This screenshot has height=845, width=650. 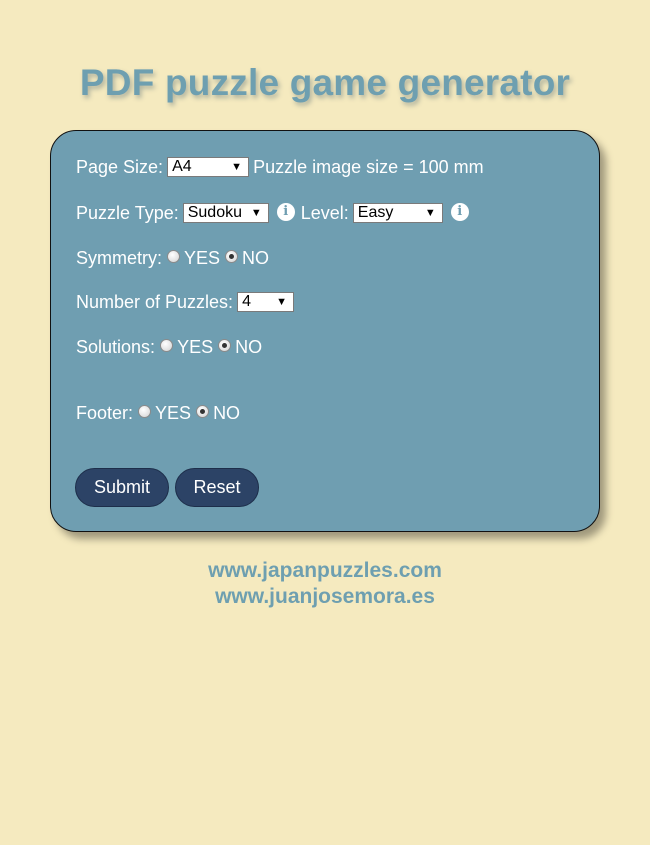 What do you see at coordinates (249, 346) in the screenshot?
I see `solutions-no-label: NO` at bounding box center [249, 346].